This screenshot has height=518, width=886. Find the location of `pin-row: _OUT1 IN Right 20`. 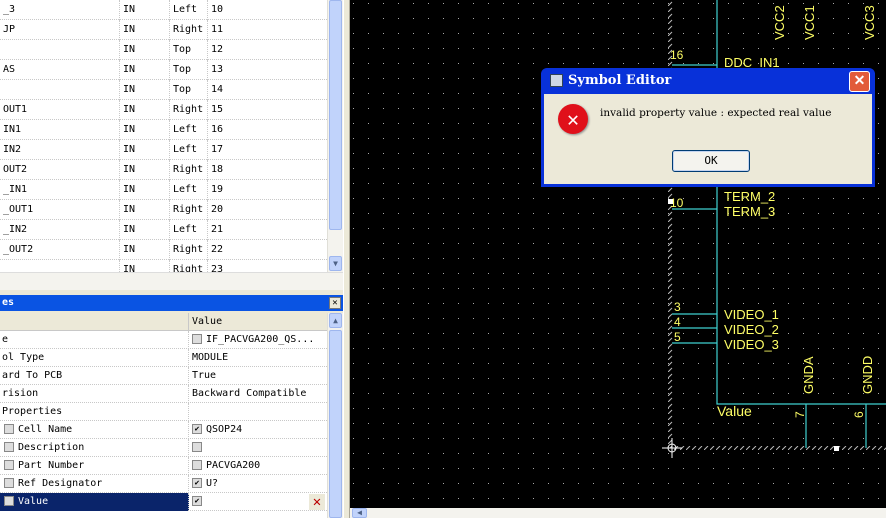

pin-row: _OUT1 IN Right 20 is located at coordinates (163, 209).